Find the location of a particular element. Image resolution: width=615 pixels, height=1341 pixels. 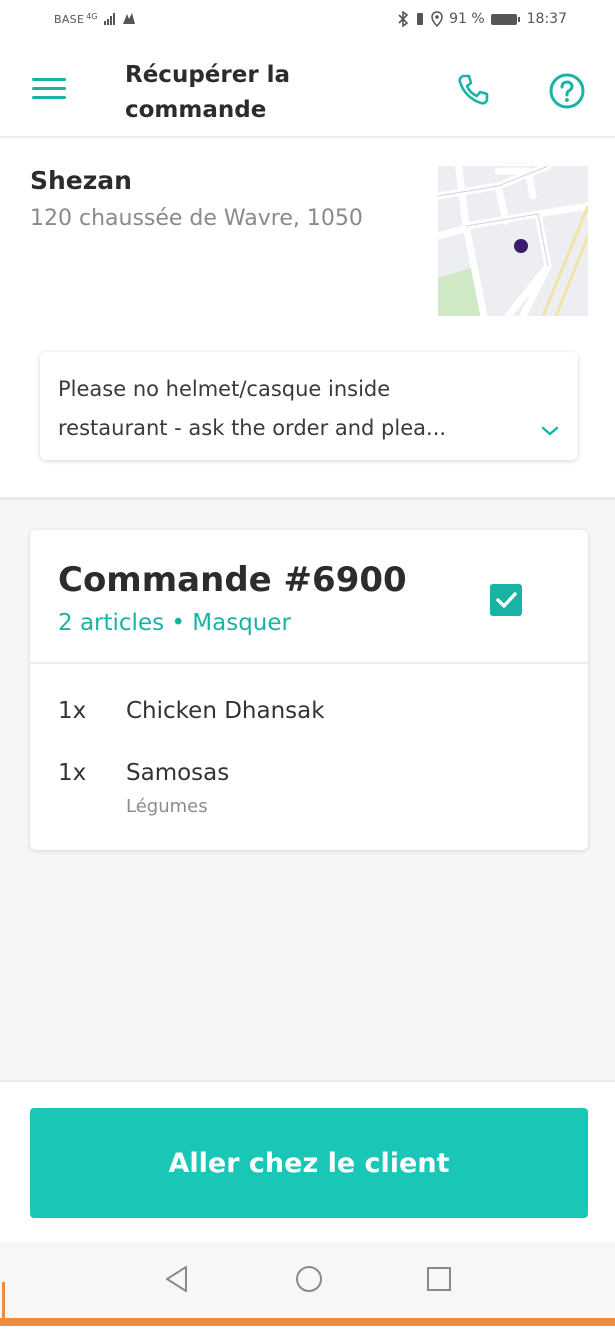

system-nav-bar is located at coordinates (307, 1280).